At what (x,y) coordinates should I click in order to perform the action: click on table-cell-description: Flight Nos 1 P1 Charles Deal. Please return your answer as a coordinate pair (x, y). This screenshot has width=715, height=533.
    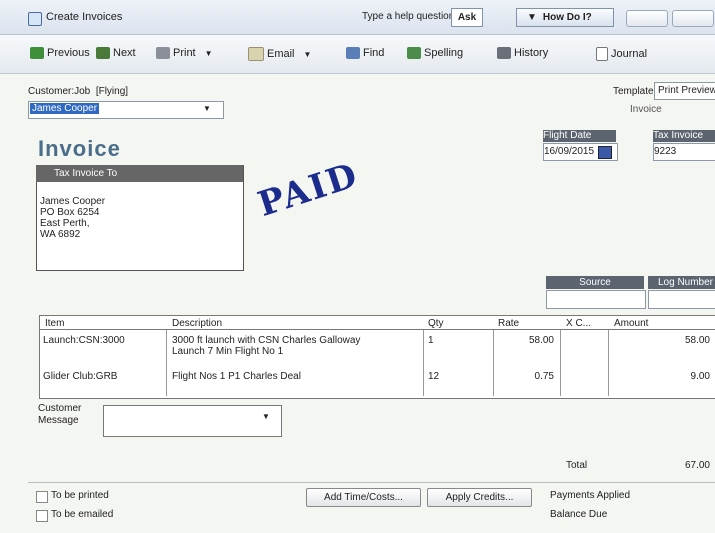
    Looking at the image, I should click on (236, 376).